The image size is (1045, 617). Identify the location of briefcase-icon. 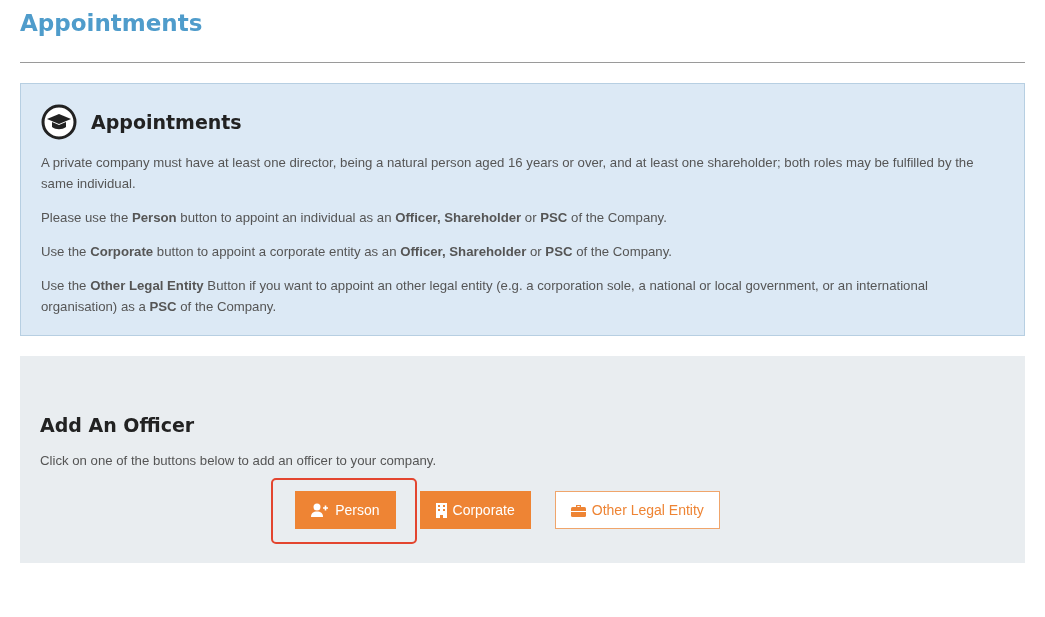
(578, 510).